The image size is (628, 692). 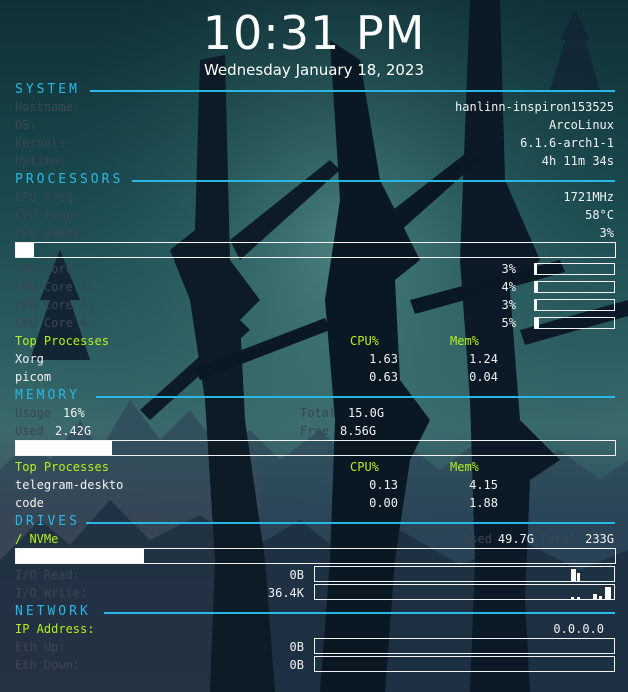 What do you see at coordinates (567, 143) in the screenshot?
I see `kernel-value: 6.1.6-arch1-1` at bounding box center [567, 143].